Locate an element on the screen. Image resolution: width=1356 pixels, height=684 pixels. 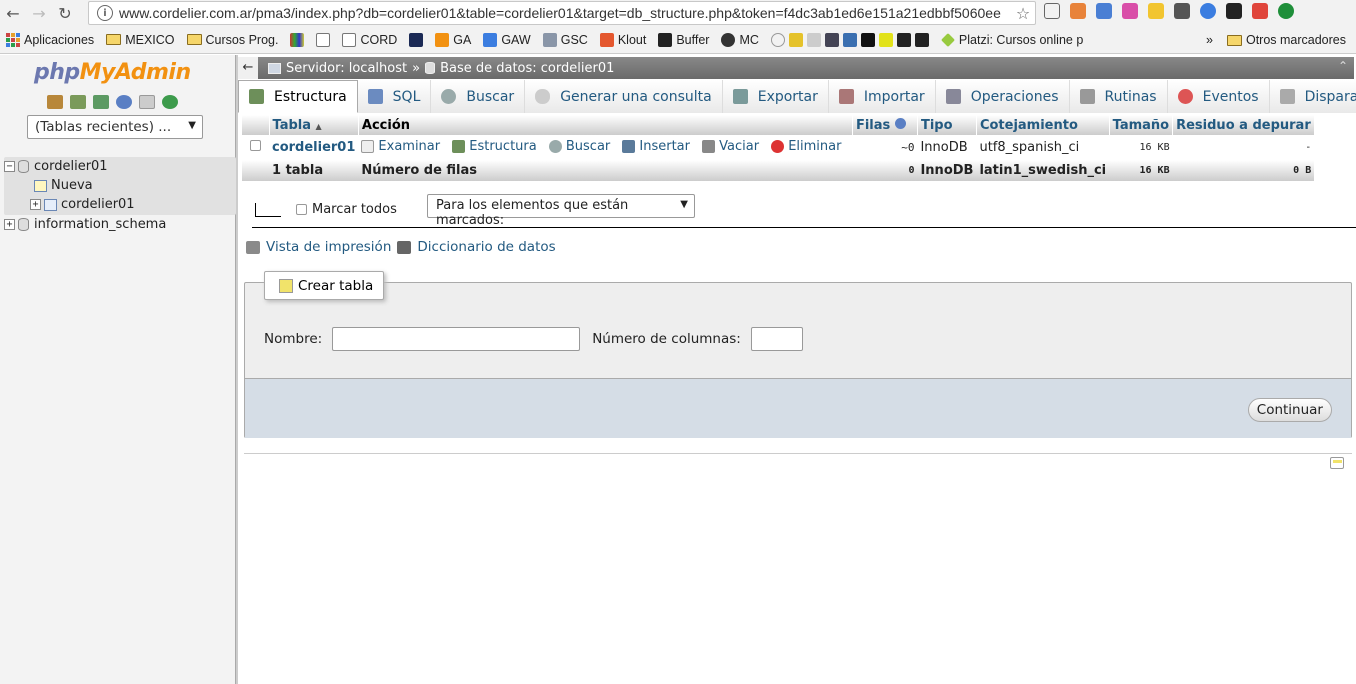
home-icon is located at coordinates (55, 102).